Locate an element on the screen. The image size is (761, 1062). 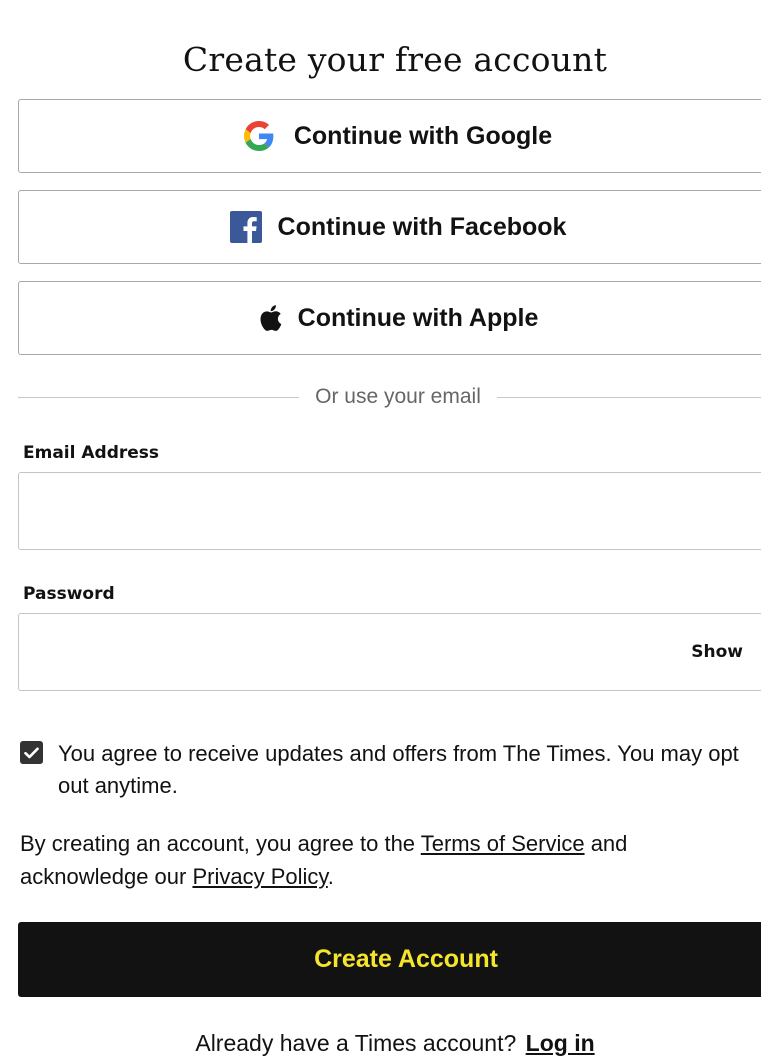
consent-checkbox is located at coordinates (31, 752).